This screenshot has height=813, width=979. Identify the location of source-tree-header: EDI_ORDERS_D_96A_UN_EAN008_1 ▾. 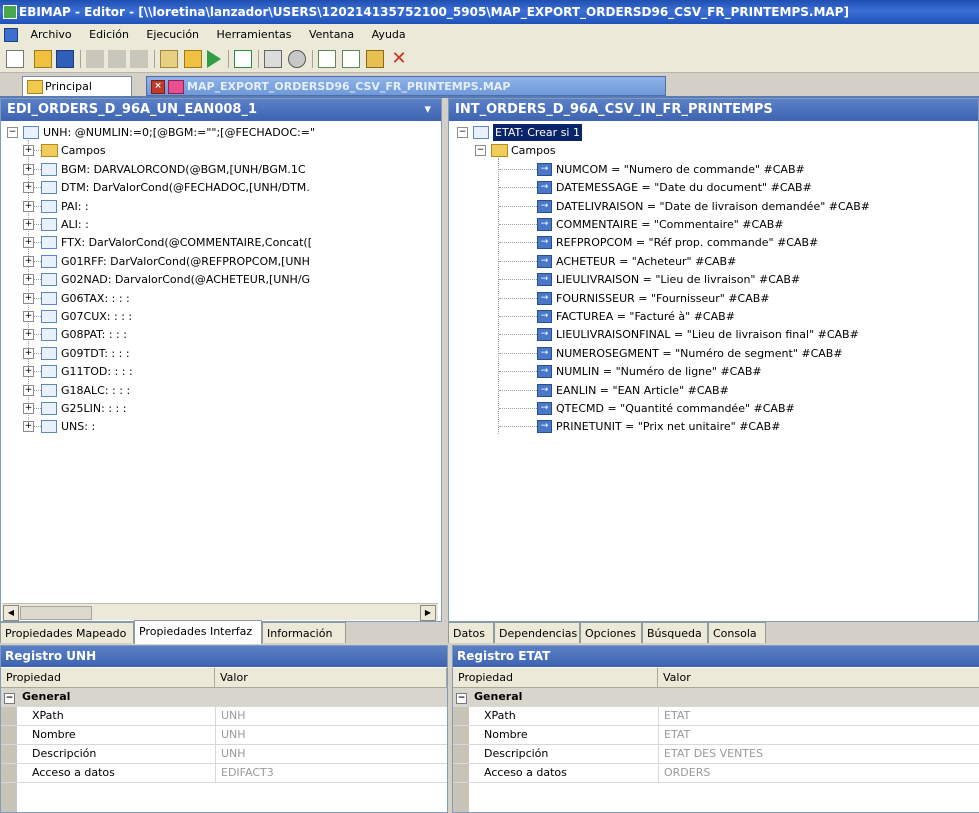
(221, 110).